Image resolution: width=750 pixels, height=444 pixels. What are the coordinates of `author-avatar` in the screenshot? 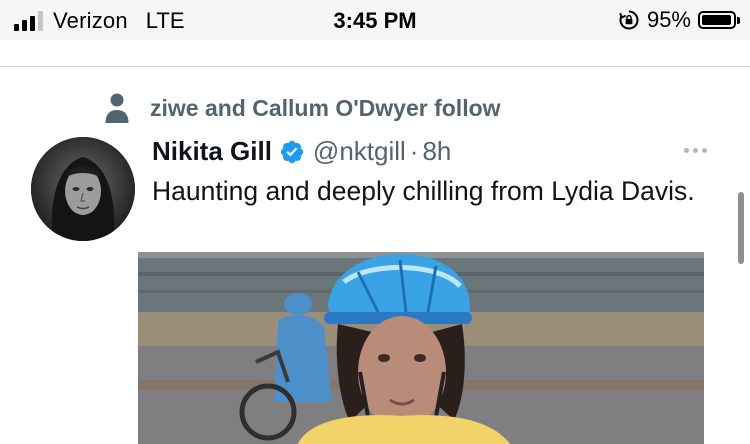 It's located at (83, 189).